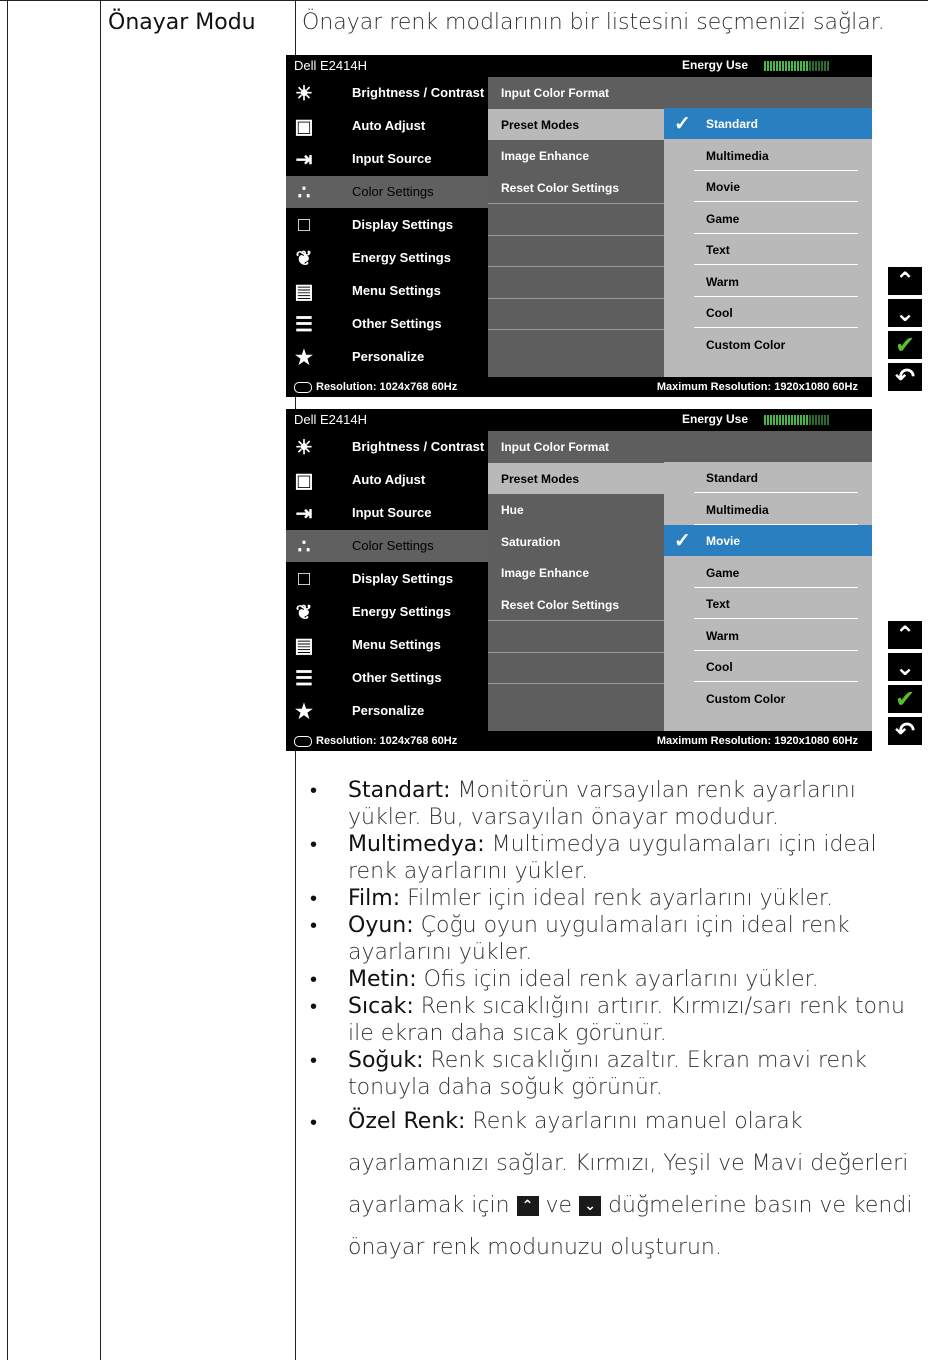 This screenshot has width=928, height=1360. I want to click on menu-item-label: Auto Adjust, so click(389, 125).